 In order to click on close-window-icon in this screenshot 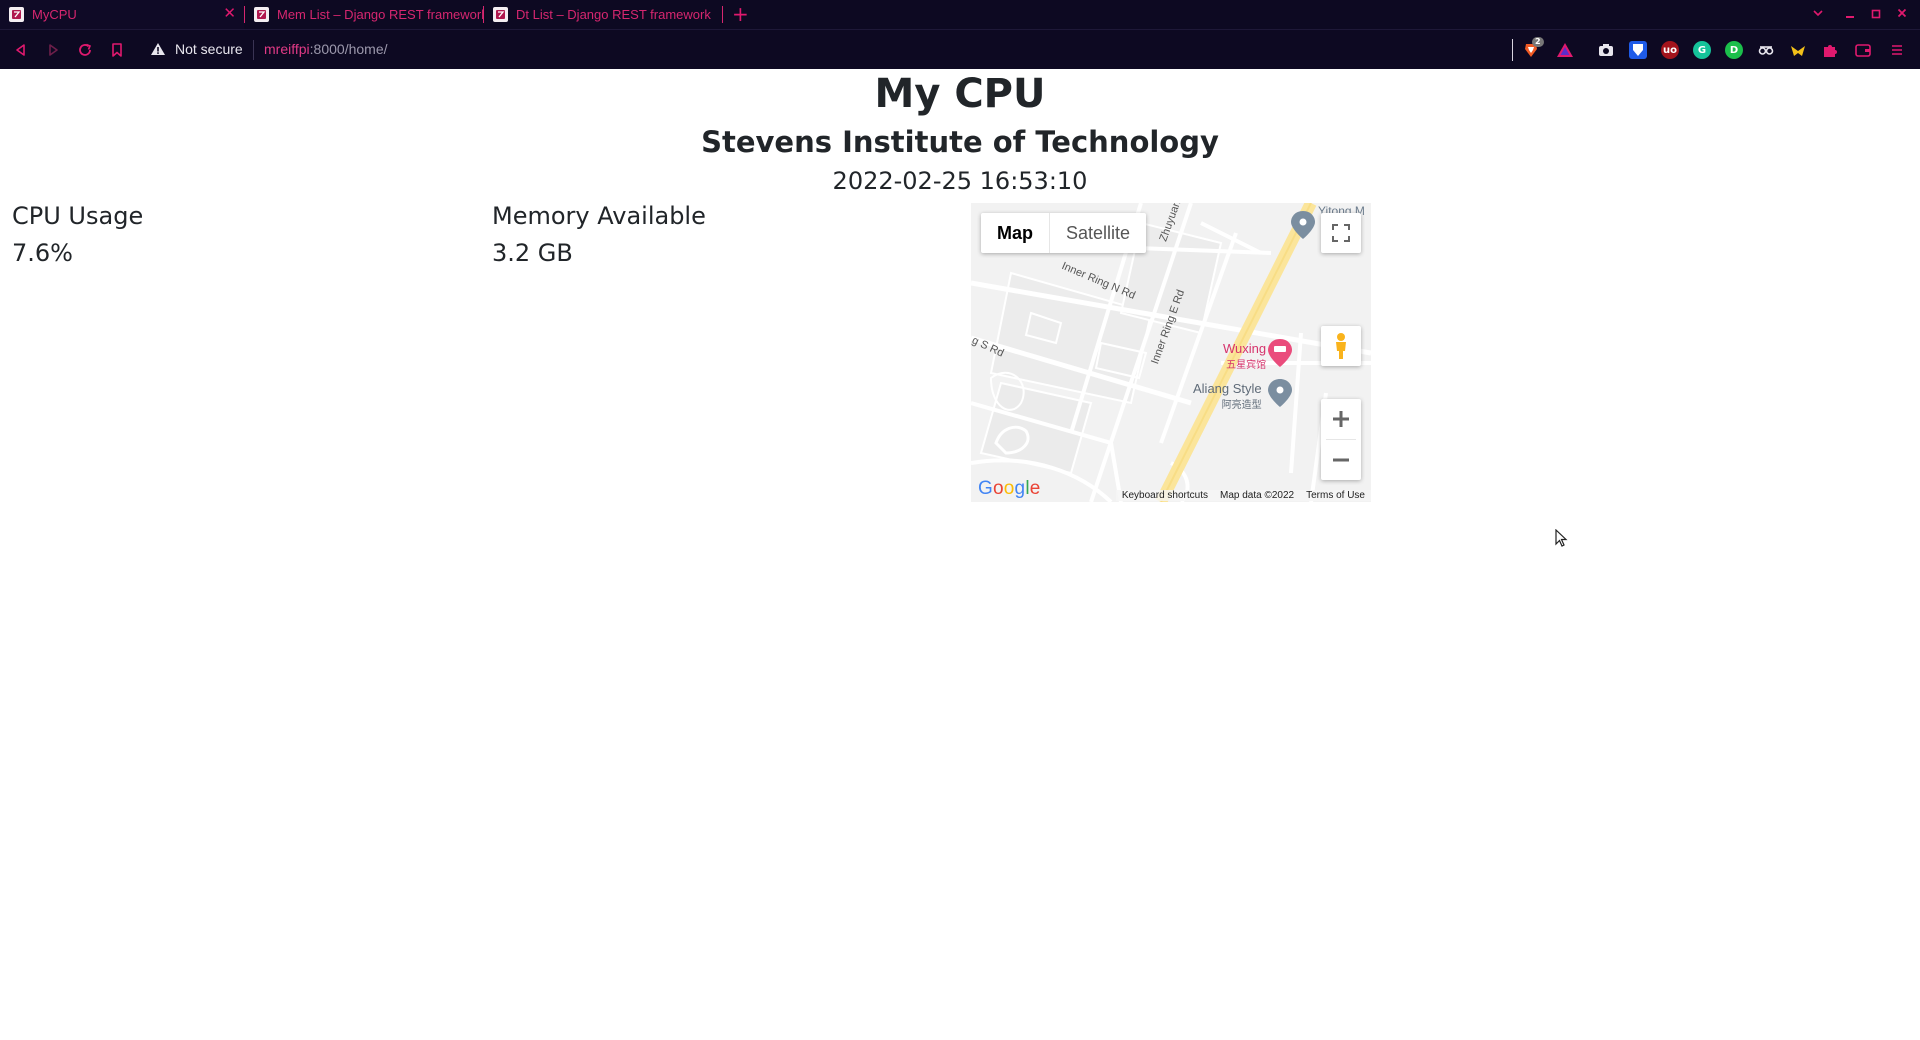, I will do `click(1902, 16)`.